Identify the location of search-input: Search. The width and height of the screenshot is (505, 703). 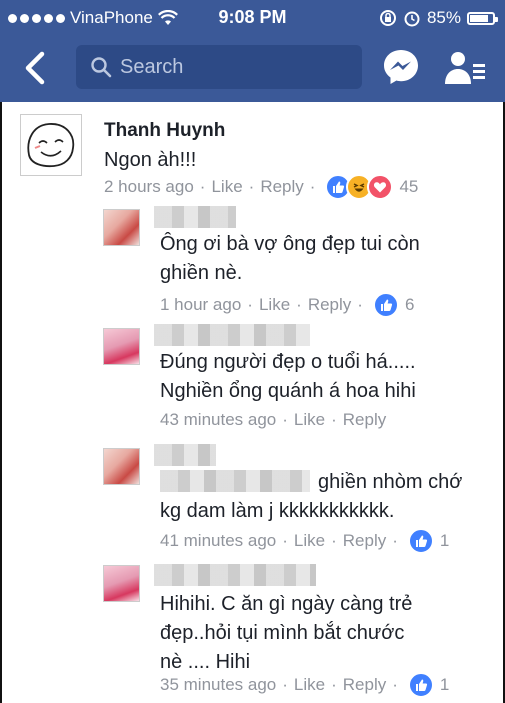
(219, 67).